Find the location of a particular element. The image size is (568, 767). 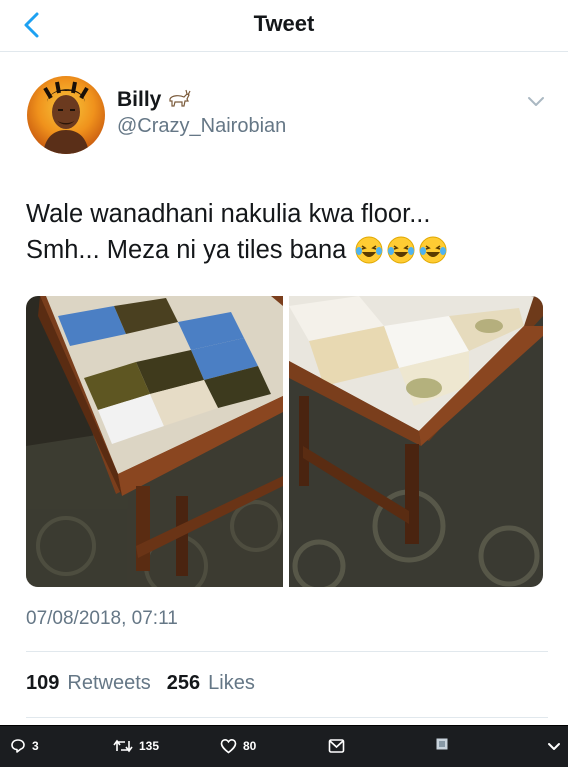

chevron-down-icon is located at coordinates (536, 102).